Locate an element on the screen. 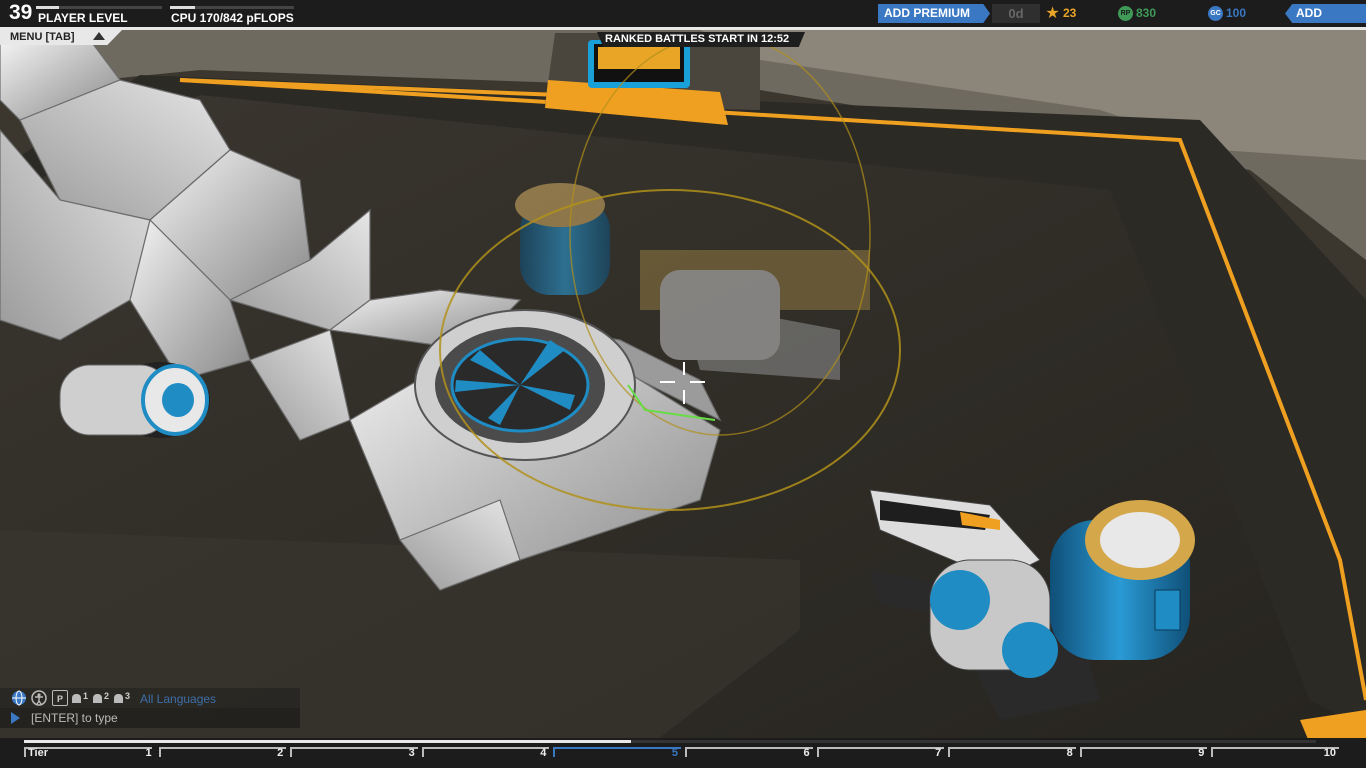 The width and height of the screenshot is (1366, 768). cpu-progress-fill is located at coordinates (182, 7).